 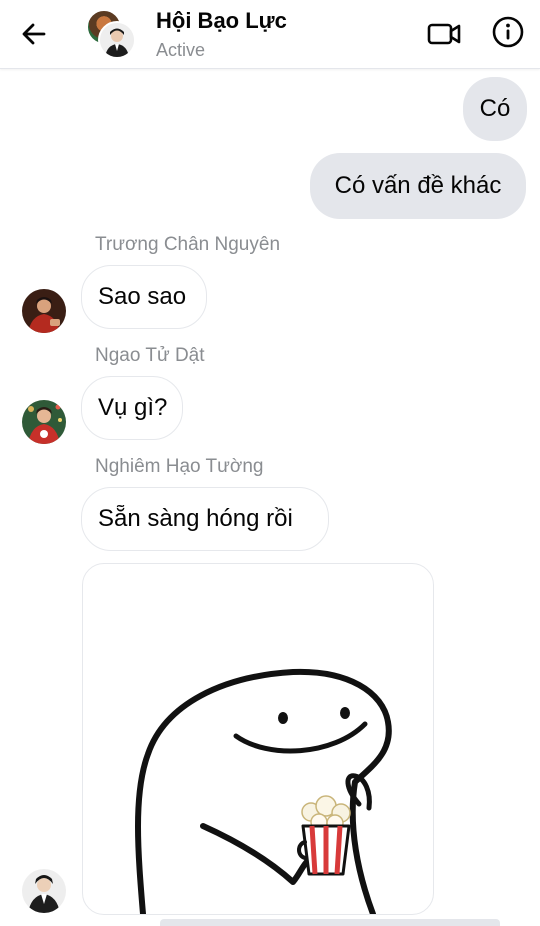 I want to click on message-text: Có vấn đề khác, so click(x=418, y=185).